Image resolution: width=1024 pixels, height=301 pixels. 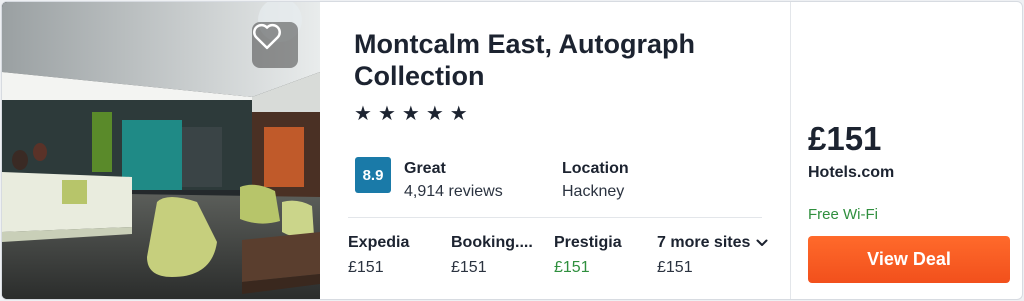 I want to click on deal-provider: Hotels.com, so click(x=851, y=172).